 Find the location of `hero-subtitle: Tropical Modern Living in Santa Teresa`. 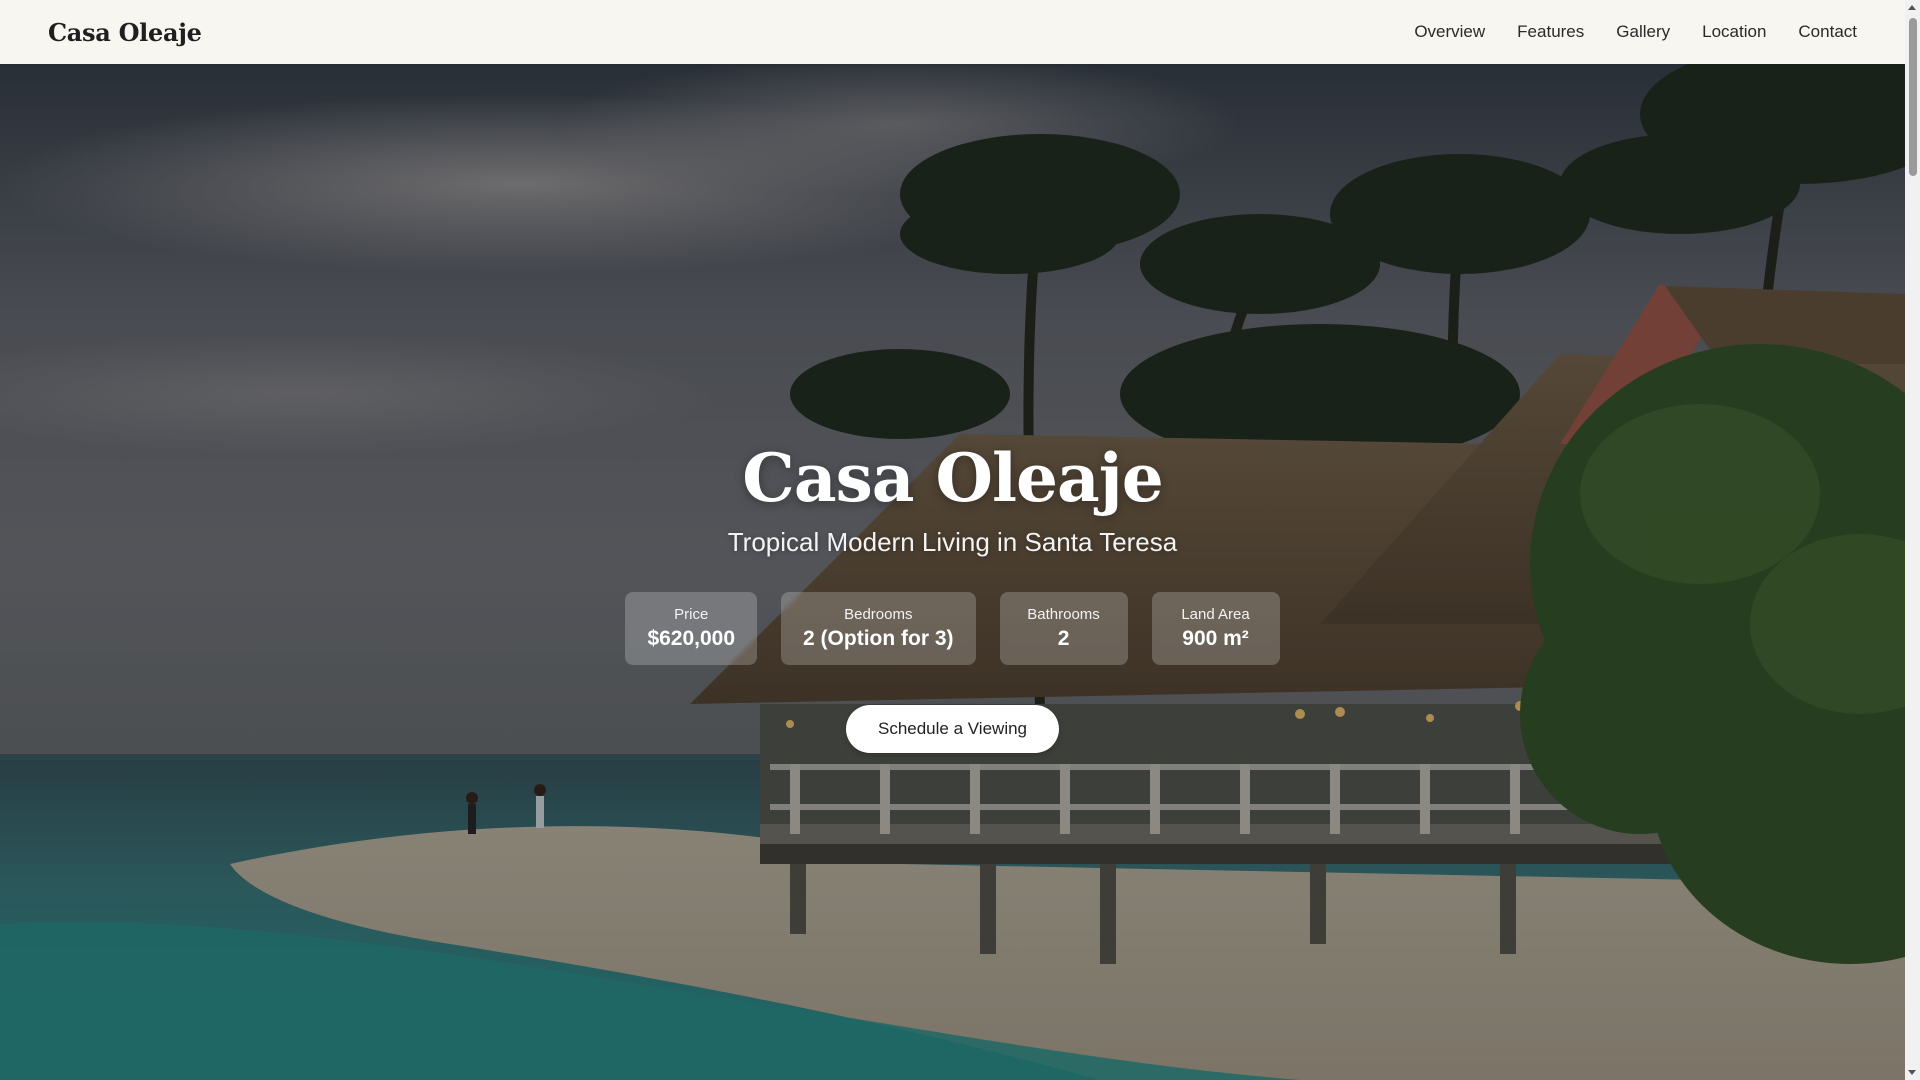

hero-subtitle: Tropical Modern Living in Santa Teresa is located at coordinates (952, 542).